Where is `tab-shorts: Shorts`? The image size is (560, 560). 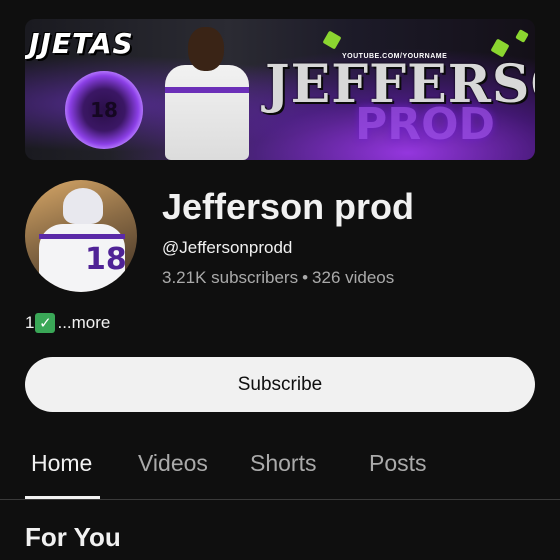
tab-shorts: Shorts is located at coordinates (283, 463).